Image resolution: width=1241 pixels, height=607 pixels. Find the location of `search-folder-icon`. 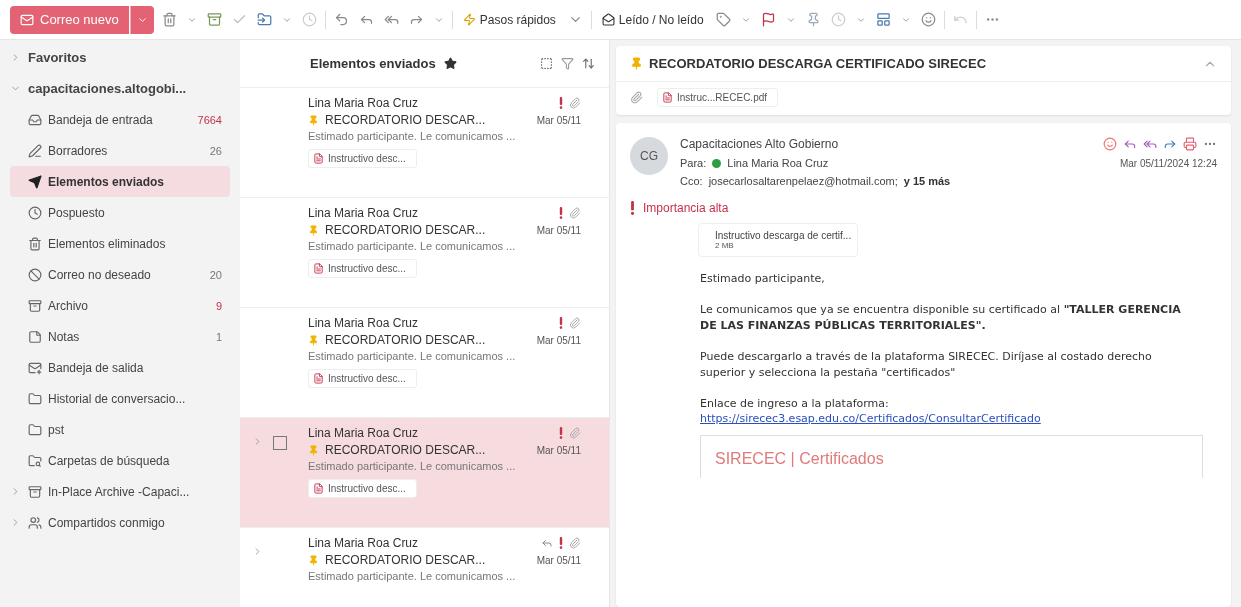

search-folder-icon is located at coordinates (35, 460).